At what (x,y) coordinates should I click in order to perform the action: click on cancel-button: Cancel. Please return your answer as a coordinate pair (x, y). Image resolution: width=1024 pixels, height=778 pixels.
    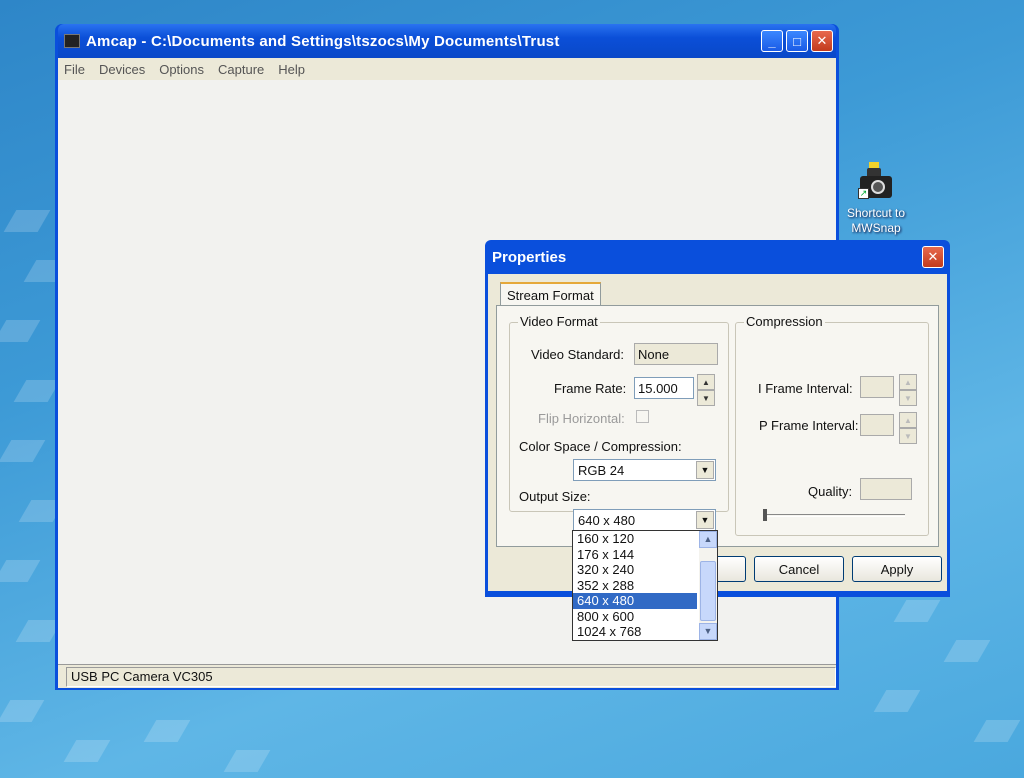
    Looking at the image, I should click on (799, 569).